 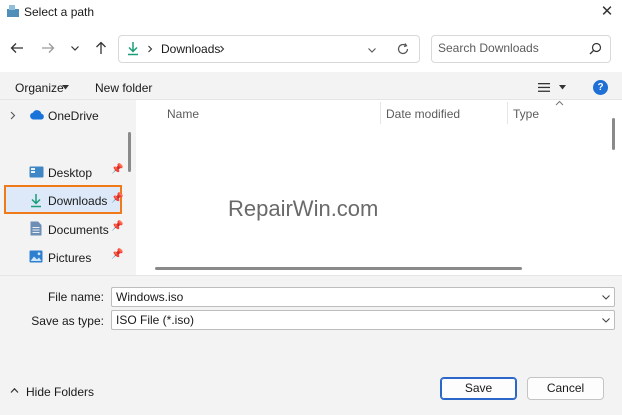 I want to click on expand-chevron-icon, so click(x=13, y=115).